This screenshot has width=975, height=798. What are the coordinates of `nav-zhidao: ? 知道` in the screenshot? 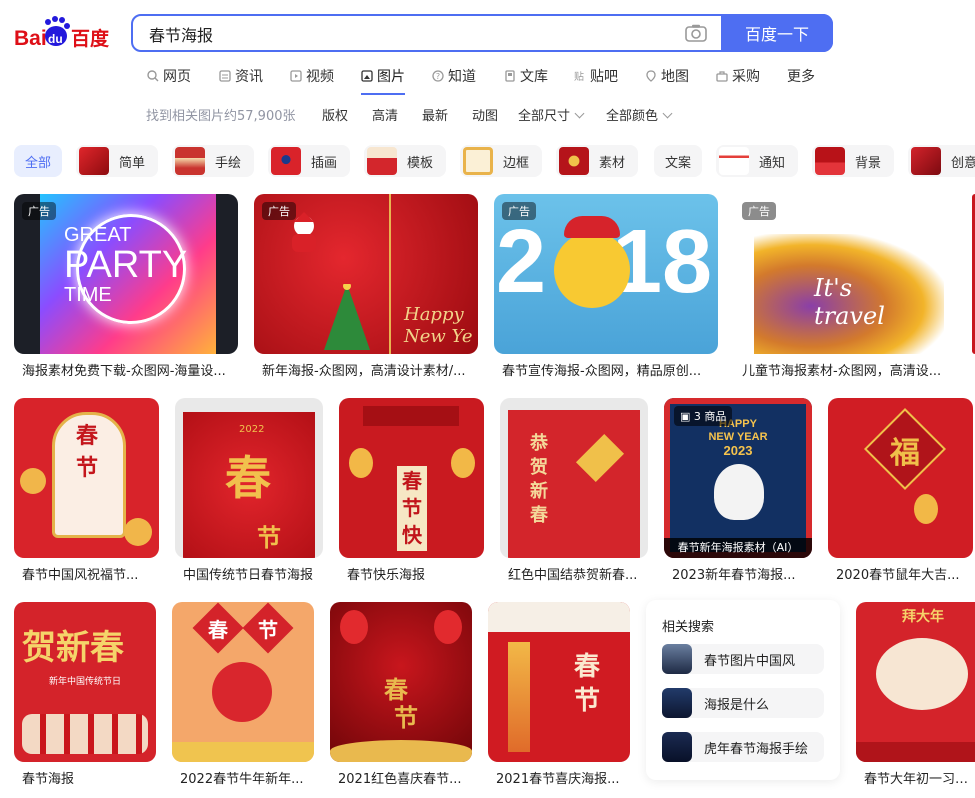 It's located at (454, 76).